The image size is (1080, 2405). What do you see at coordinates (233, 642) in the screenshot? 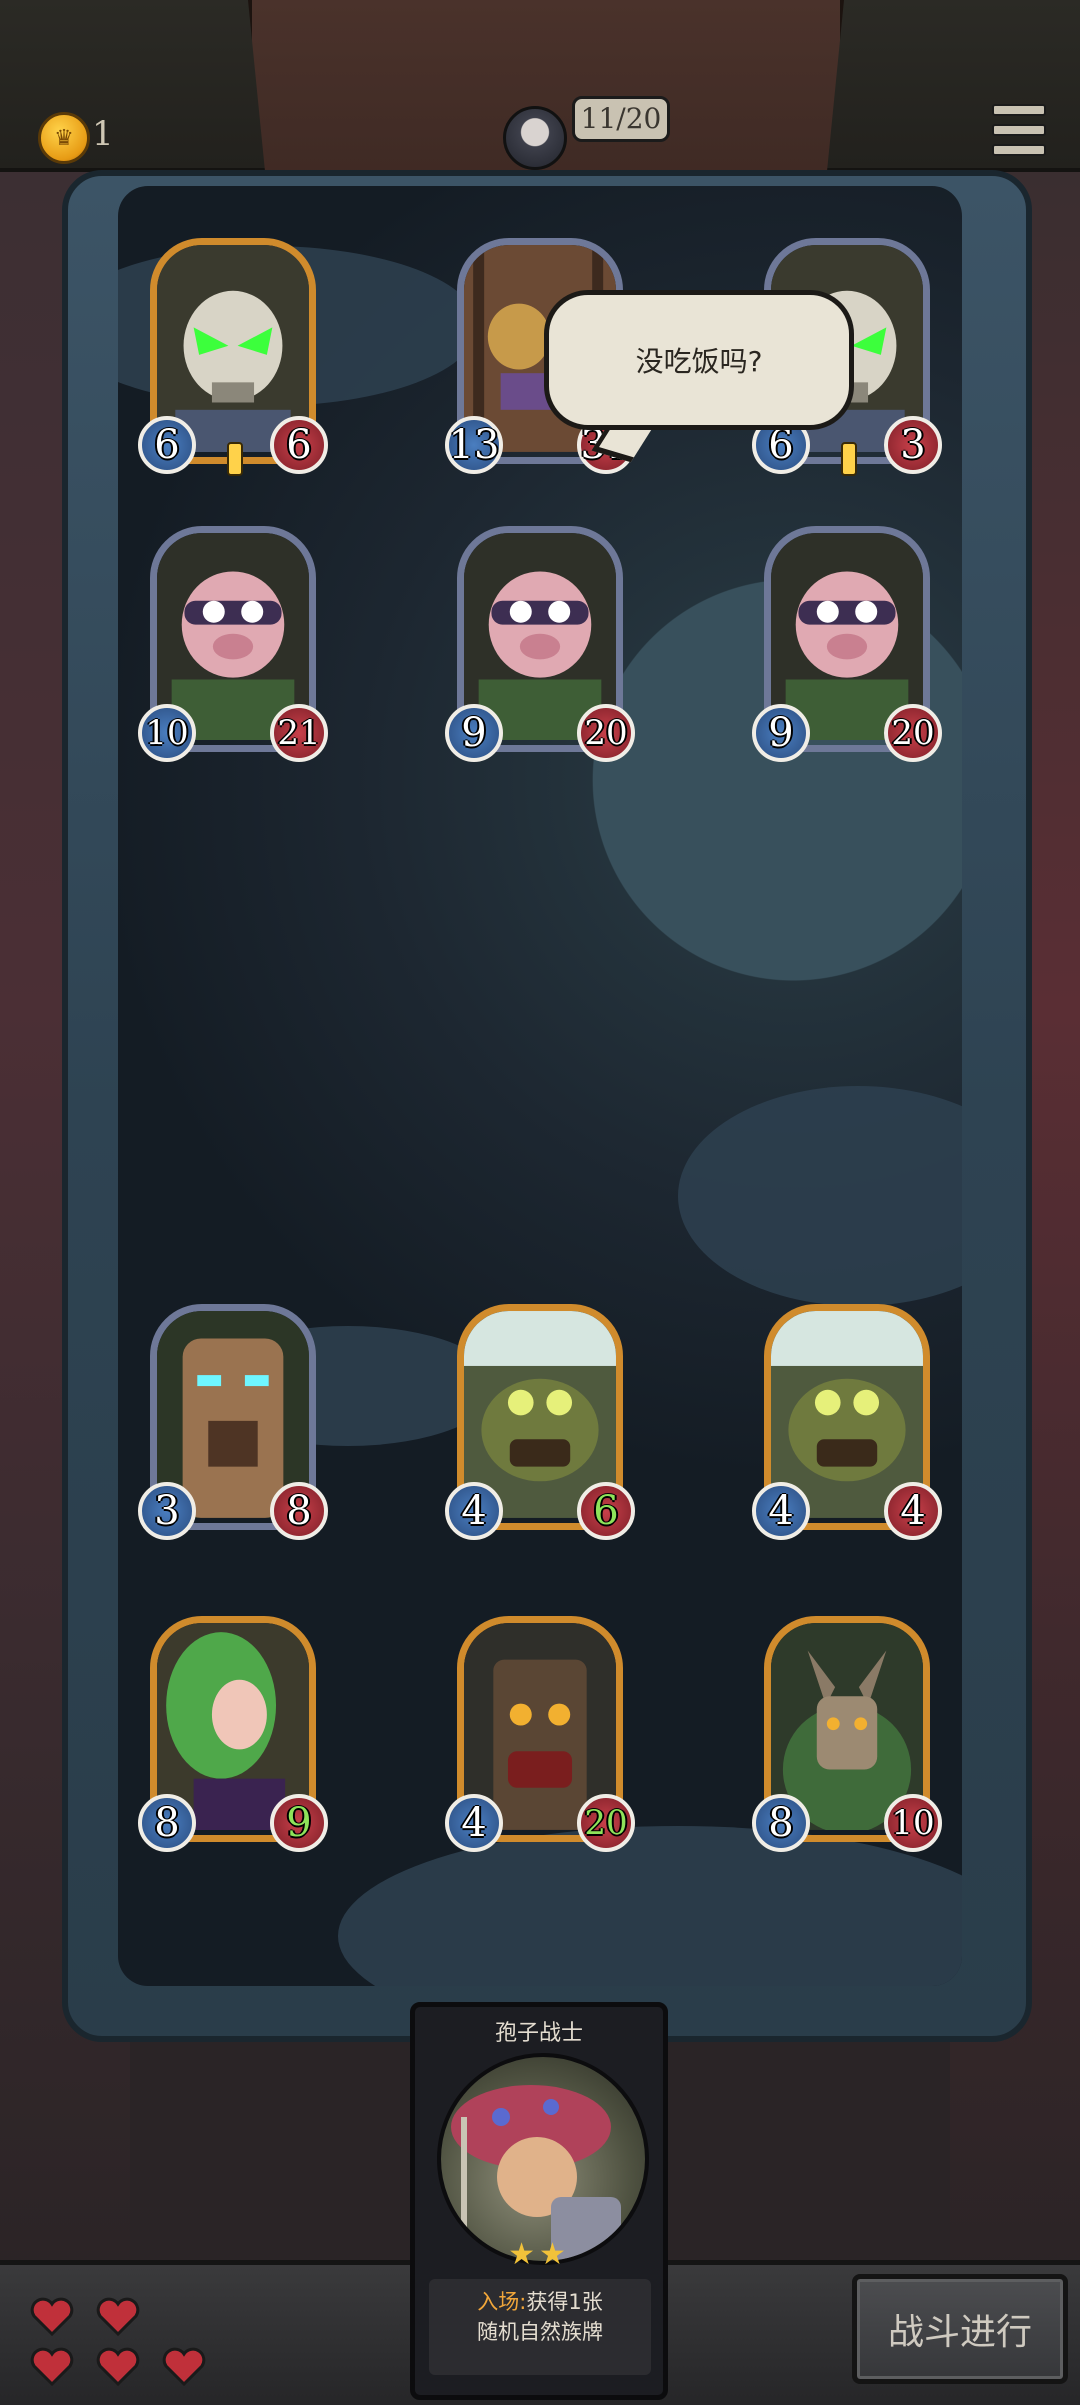
I see `enemy-unit: 10 21` at bounding box center [233, 642].